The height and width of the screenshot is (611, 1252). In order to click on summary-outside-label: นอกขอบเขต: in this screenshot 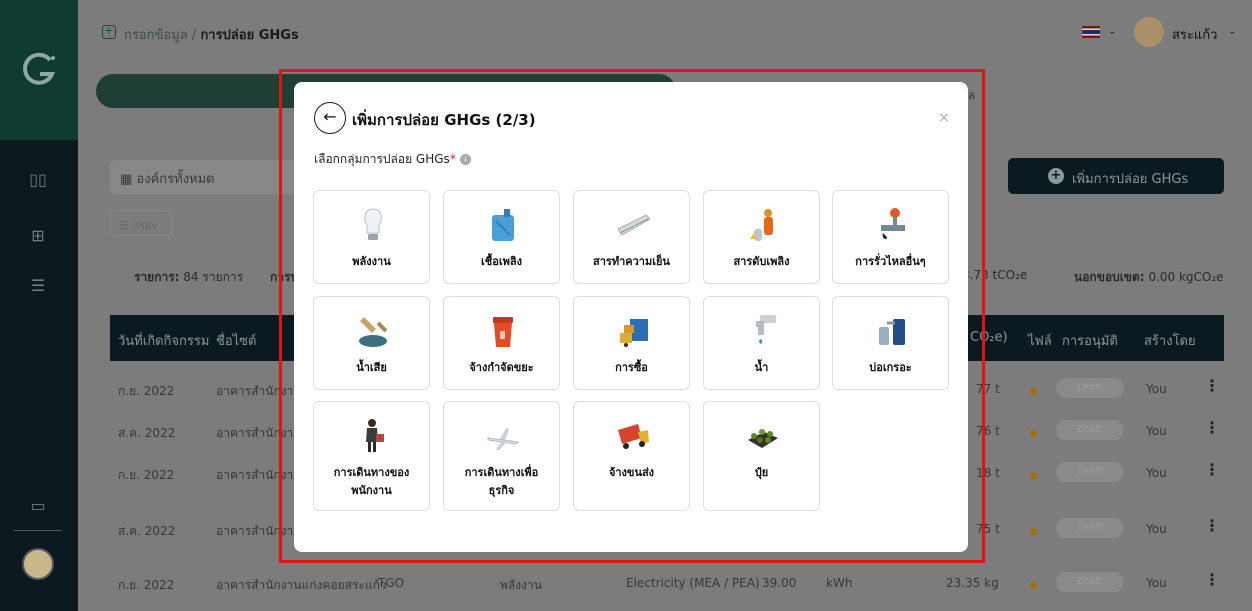, I will do `click(1109, 277)`.